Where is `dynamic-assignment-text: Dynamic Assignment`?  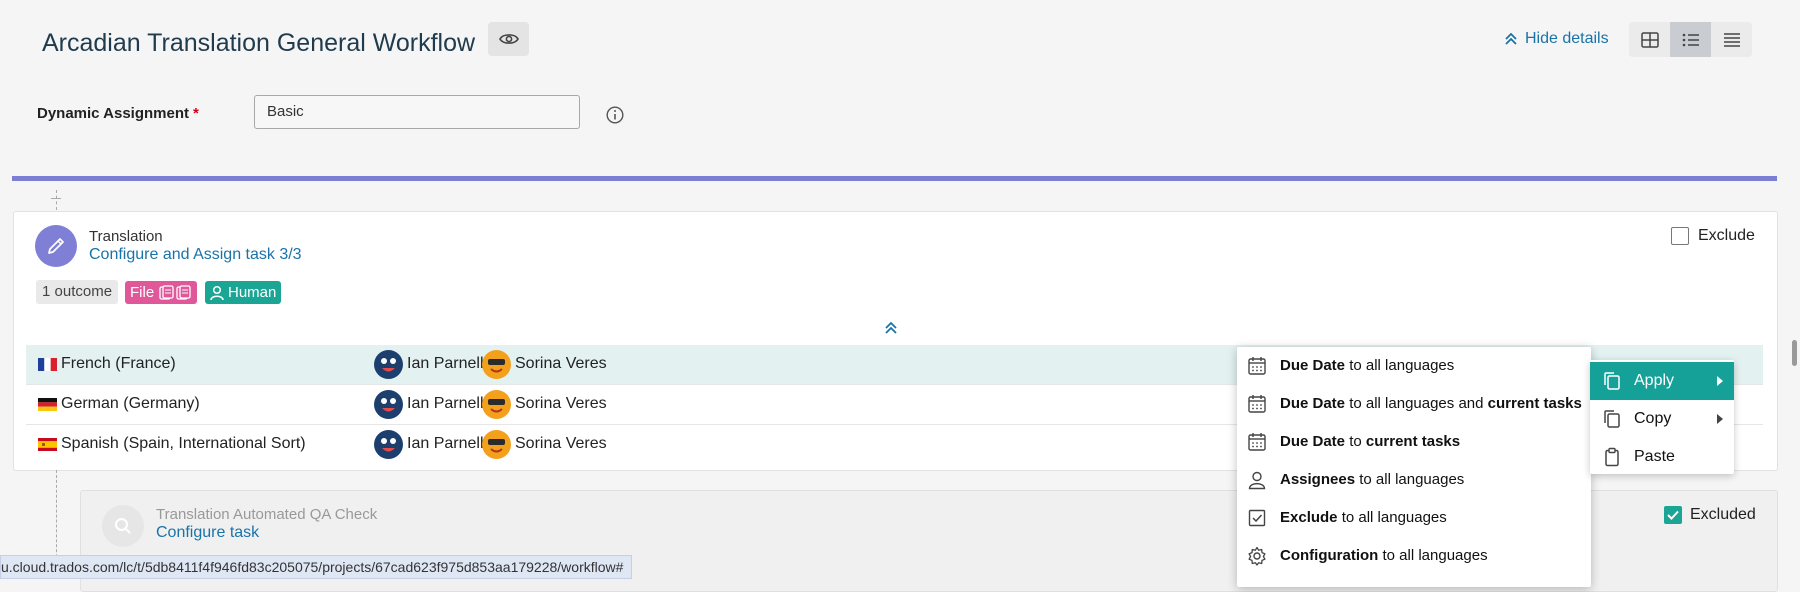 dynamic-assignment-text: Dynamic Assignment is located at coordinates (113, 113).